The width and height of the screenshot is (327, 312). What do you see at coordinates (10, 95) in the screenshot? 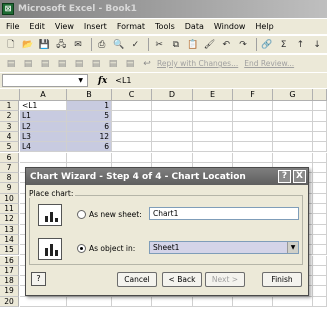
I see `select-all-corner` at bounding box center [10, 95].